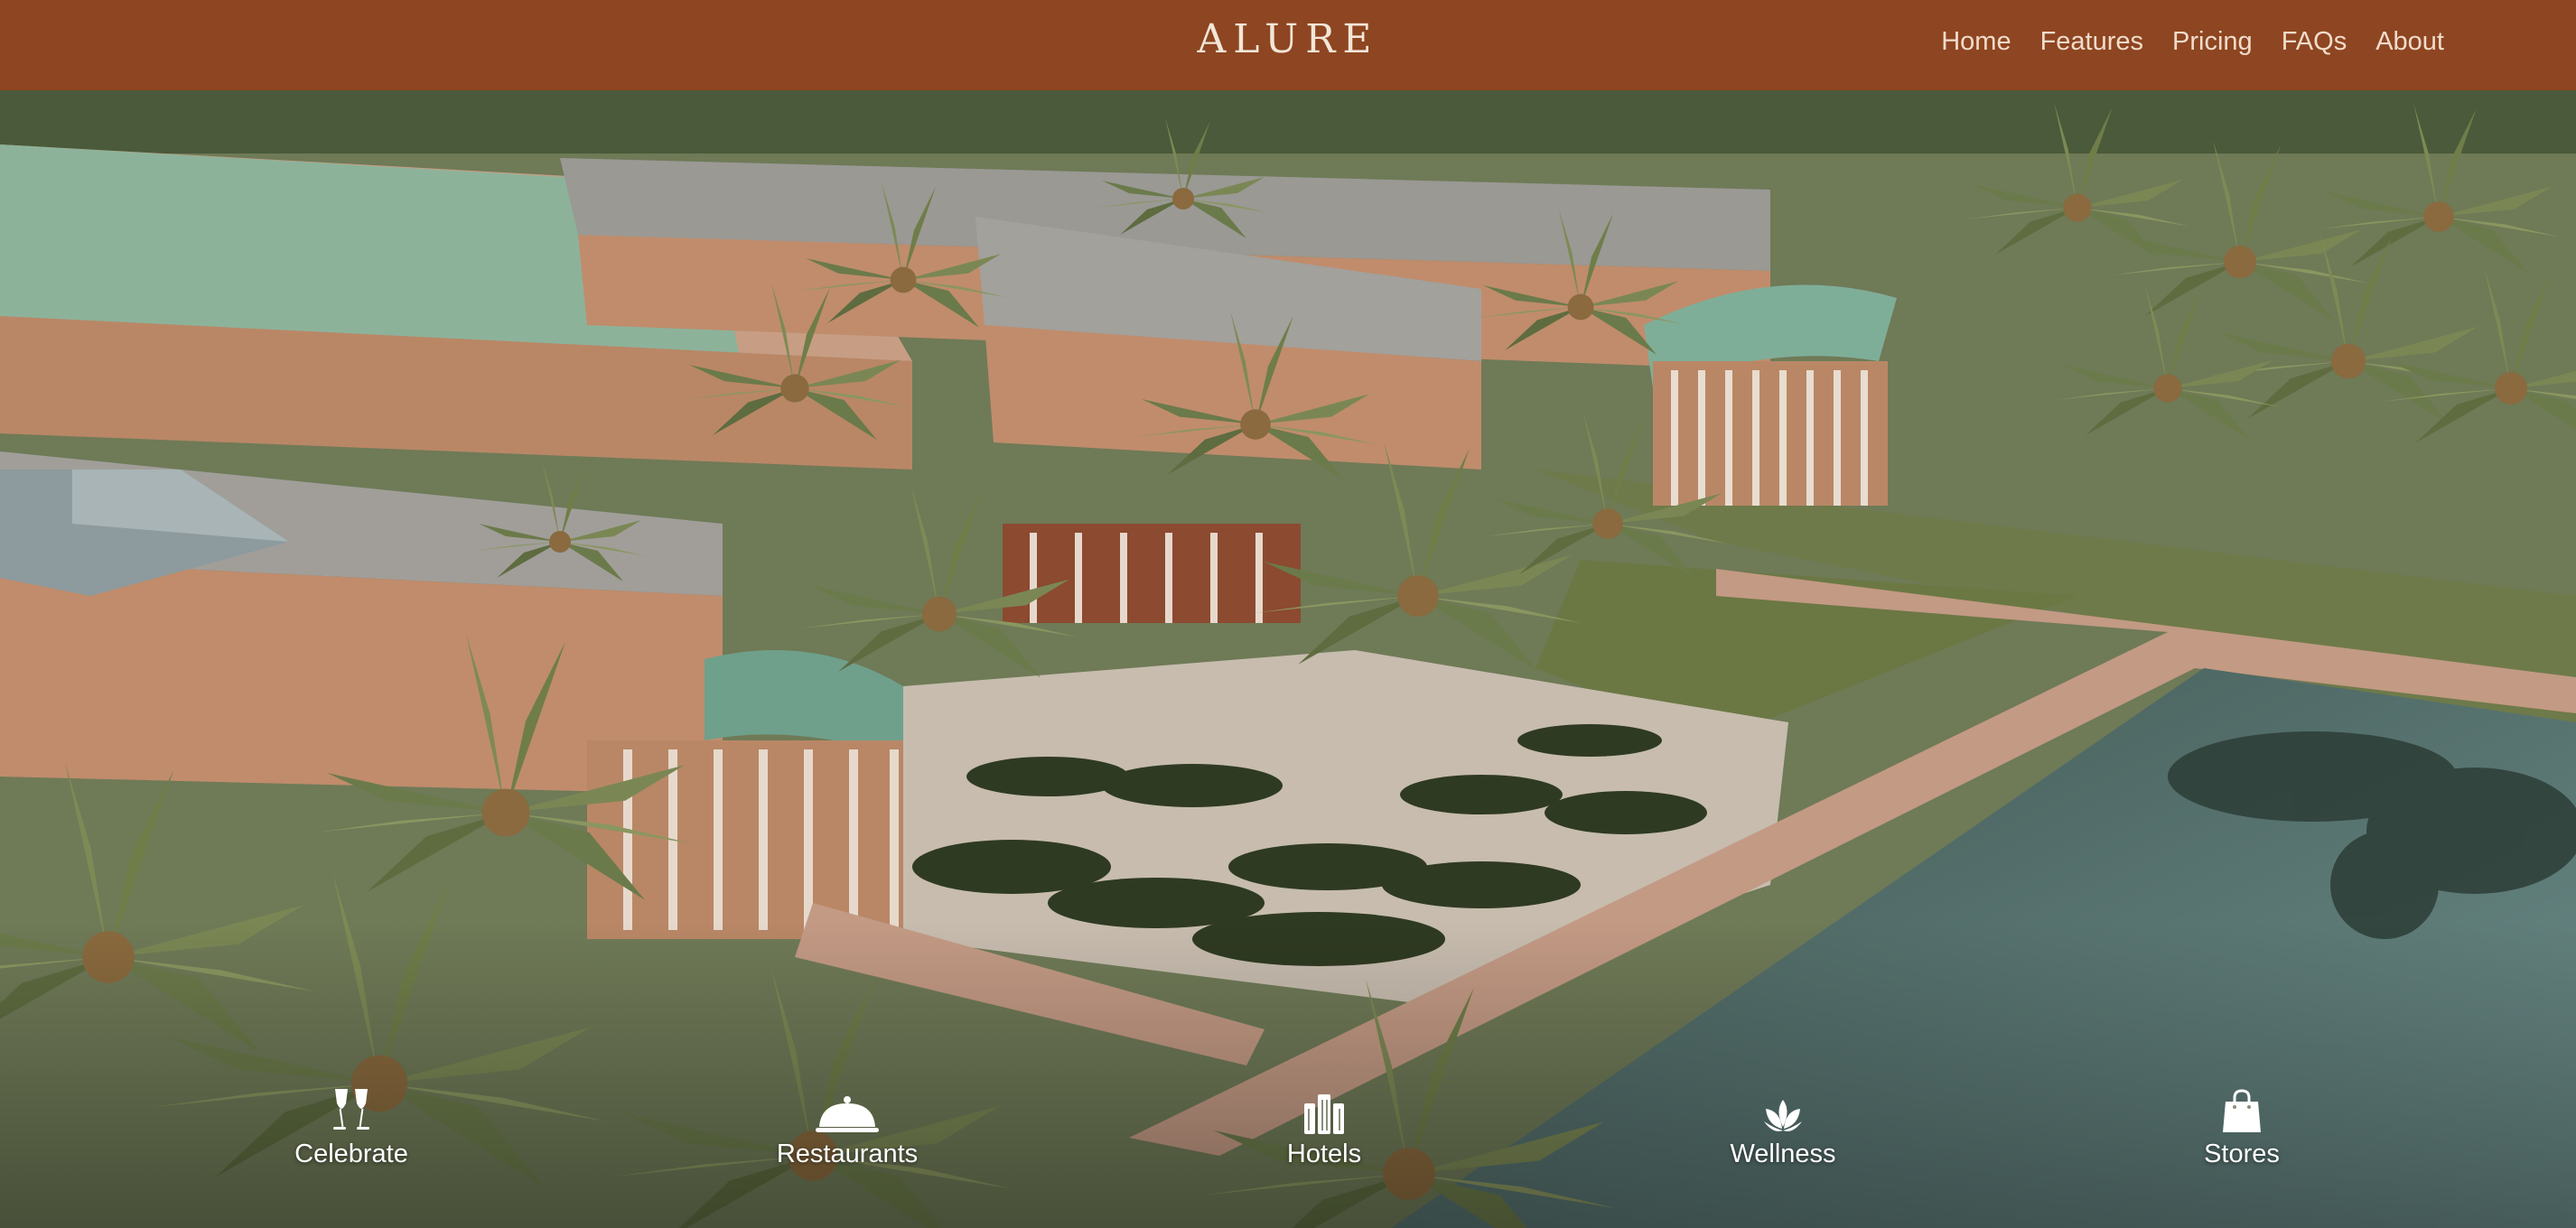 The image size is (2576, 1228). What do you see at coordinates (2242, 1154) in the screenshot?
I see `category-label: Stores` at bounding box center [2242, 1154].